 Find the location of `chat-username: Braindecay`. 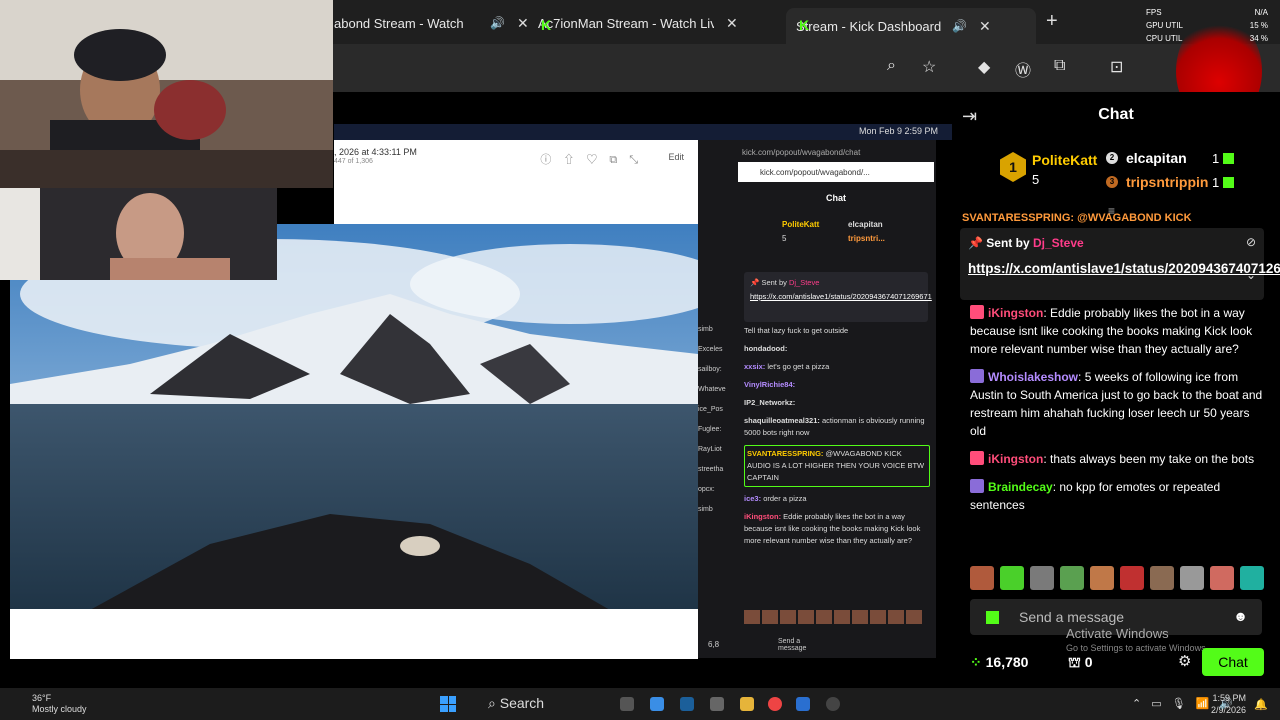

chat-username: Braindecay is located at coordinates (1020, 487).